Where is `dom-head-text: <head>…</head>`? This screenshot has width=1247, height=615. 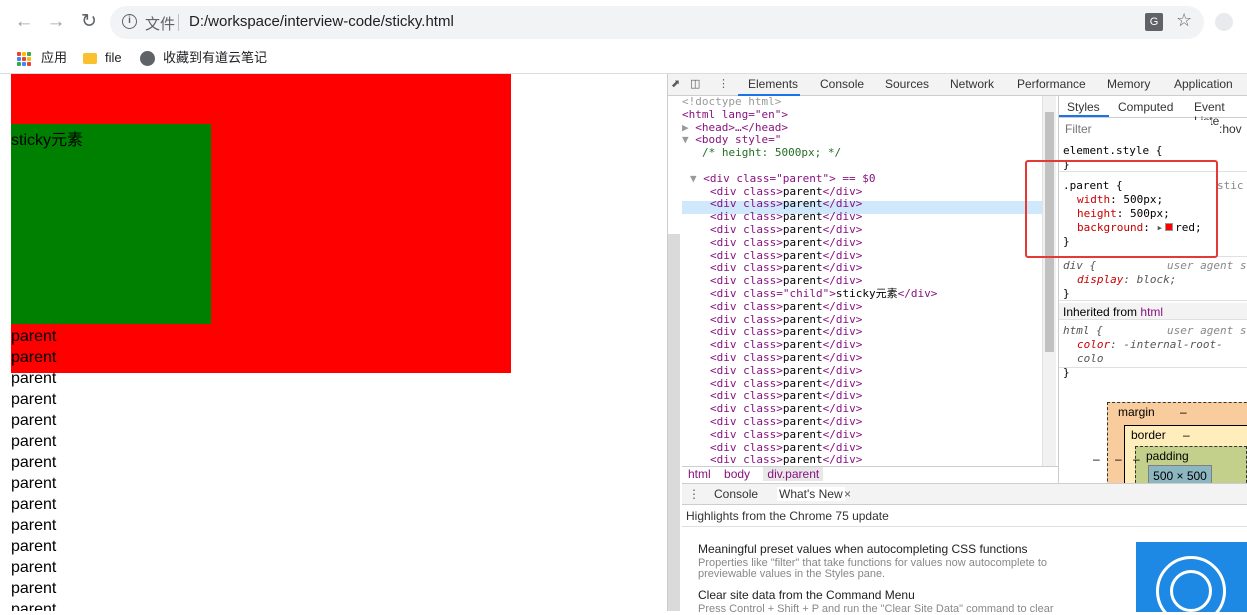
dom-head-text: <head>…</head> is located at coordinates (741, 127).